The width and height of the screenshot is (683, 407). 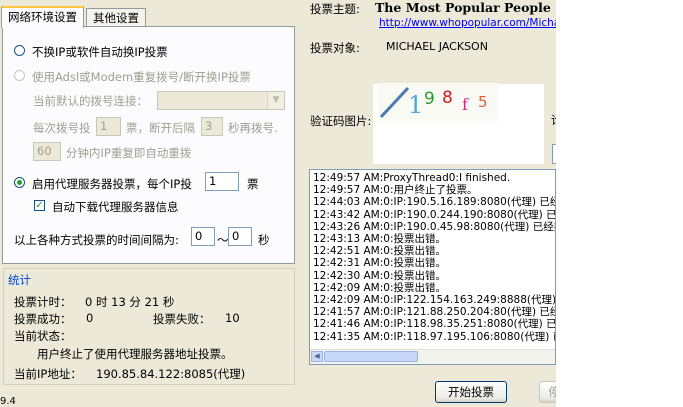 I want to click on target-value: MICHAEL JACKSON, so click(x=437, y=46).